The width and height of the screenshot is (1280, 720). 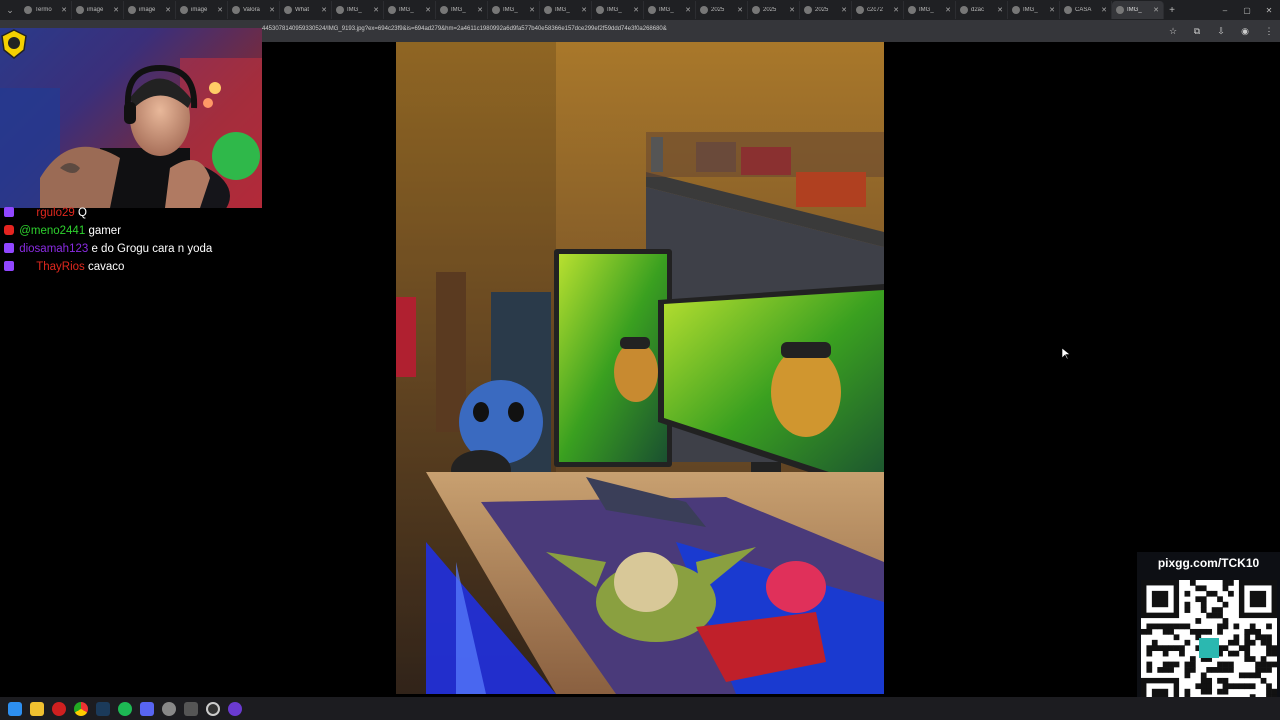 I want to click on downloads-icon: ⇩, so click(x=1221, y=31).